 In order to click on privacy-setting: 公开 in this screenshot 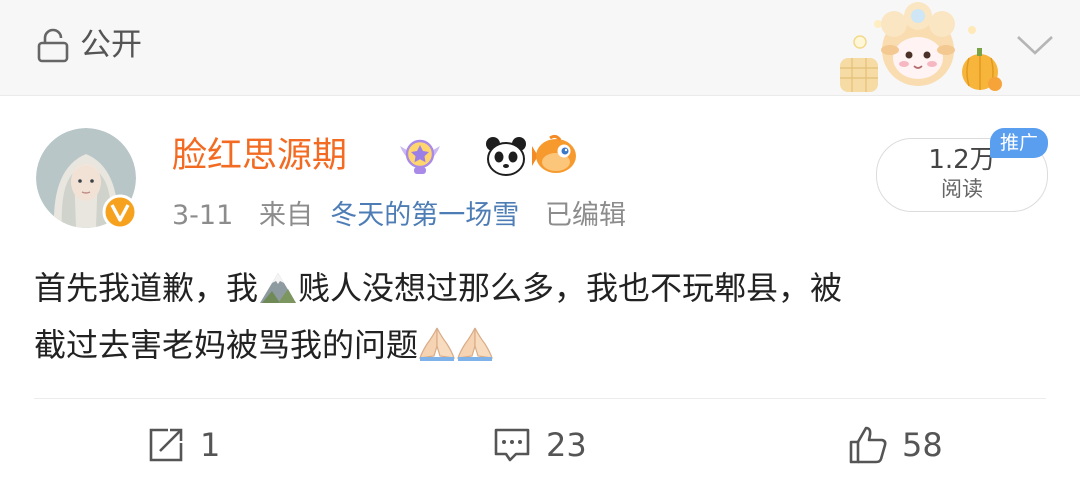, I will do `click(88, 45)`.